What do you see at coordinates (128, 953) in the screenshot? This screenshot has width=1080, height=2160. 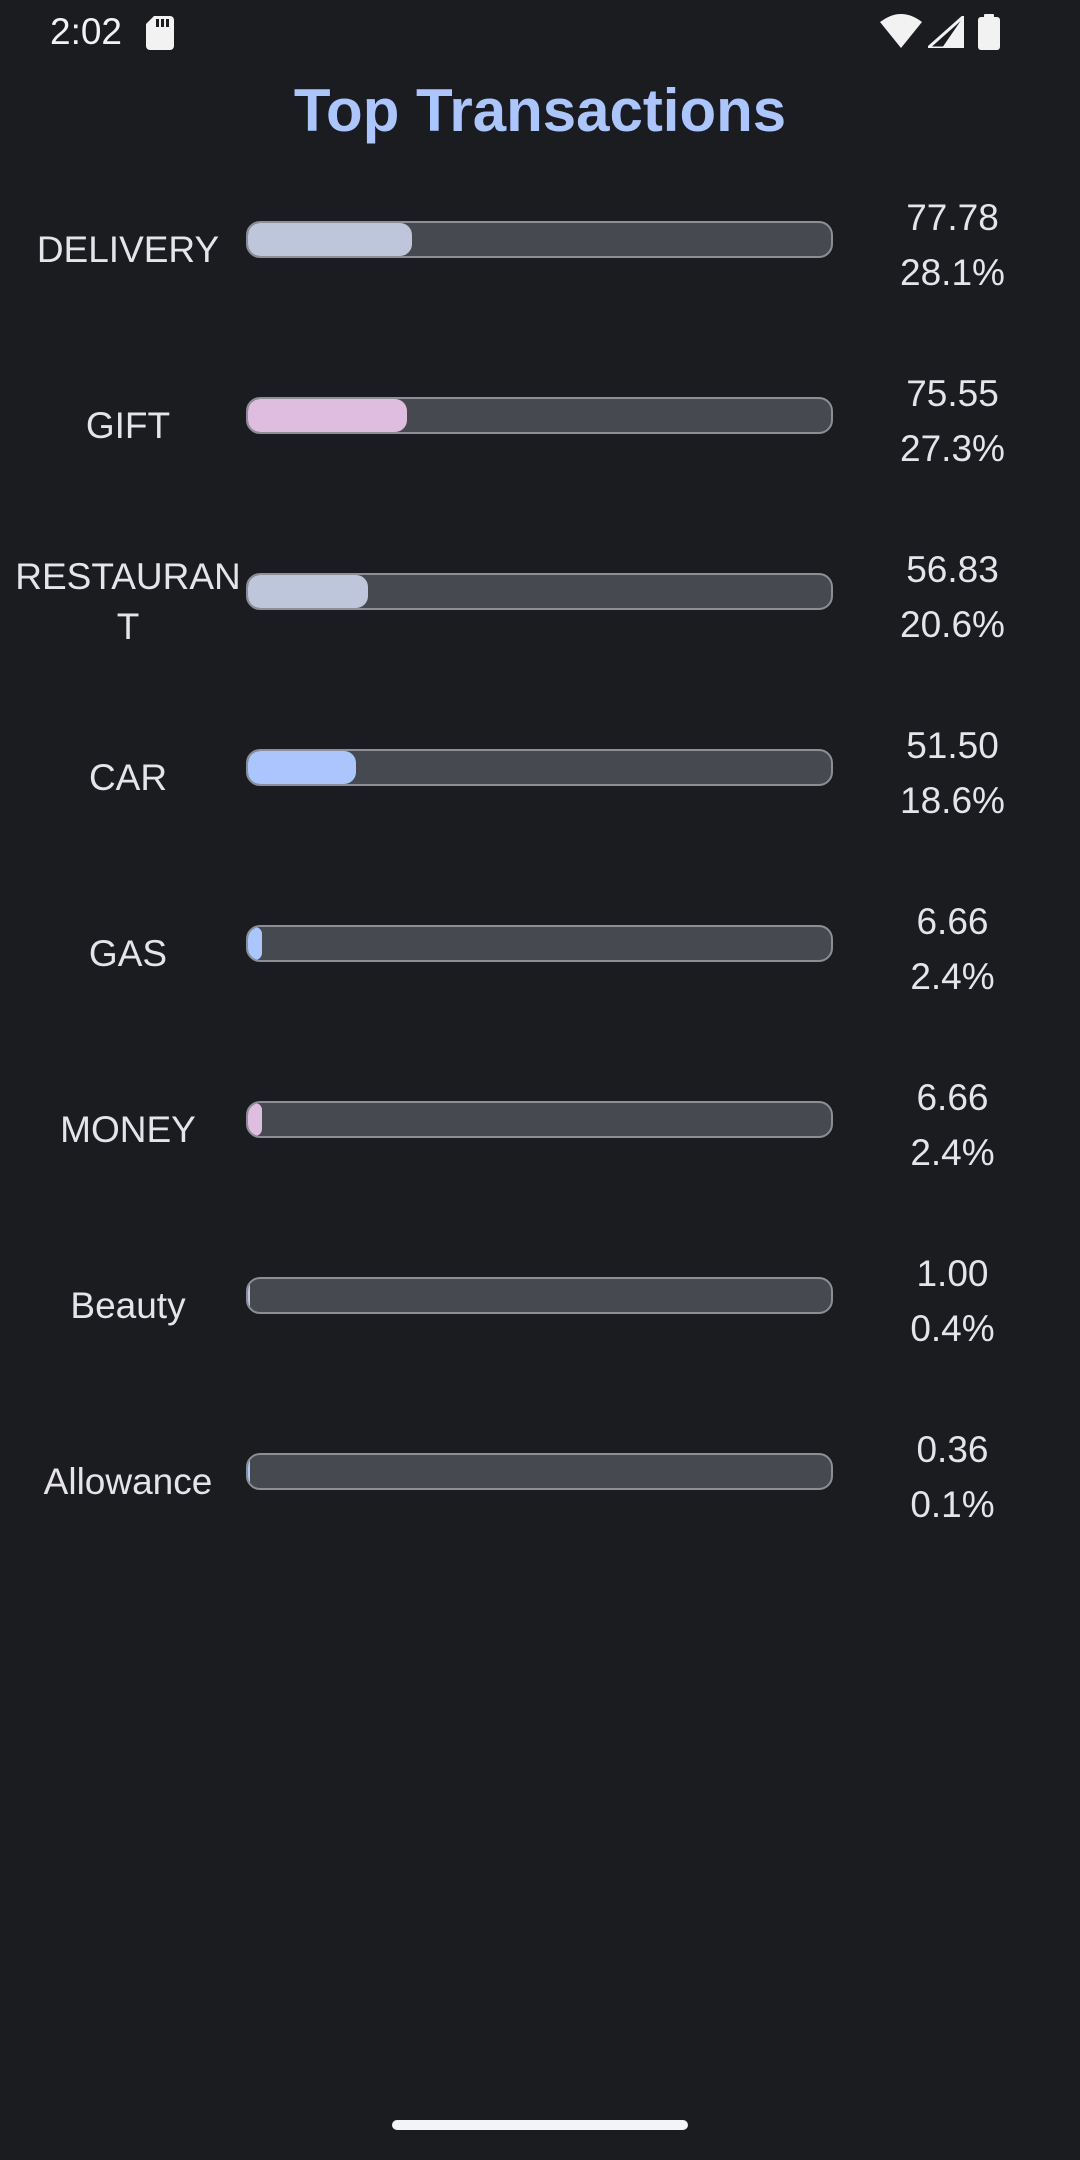 I see `category-label: GAS` at bounding box center [128, 953].